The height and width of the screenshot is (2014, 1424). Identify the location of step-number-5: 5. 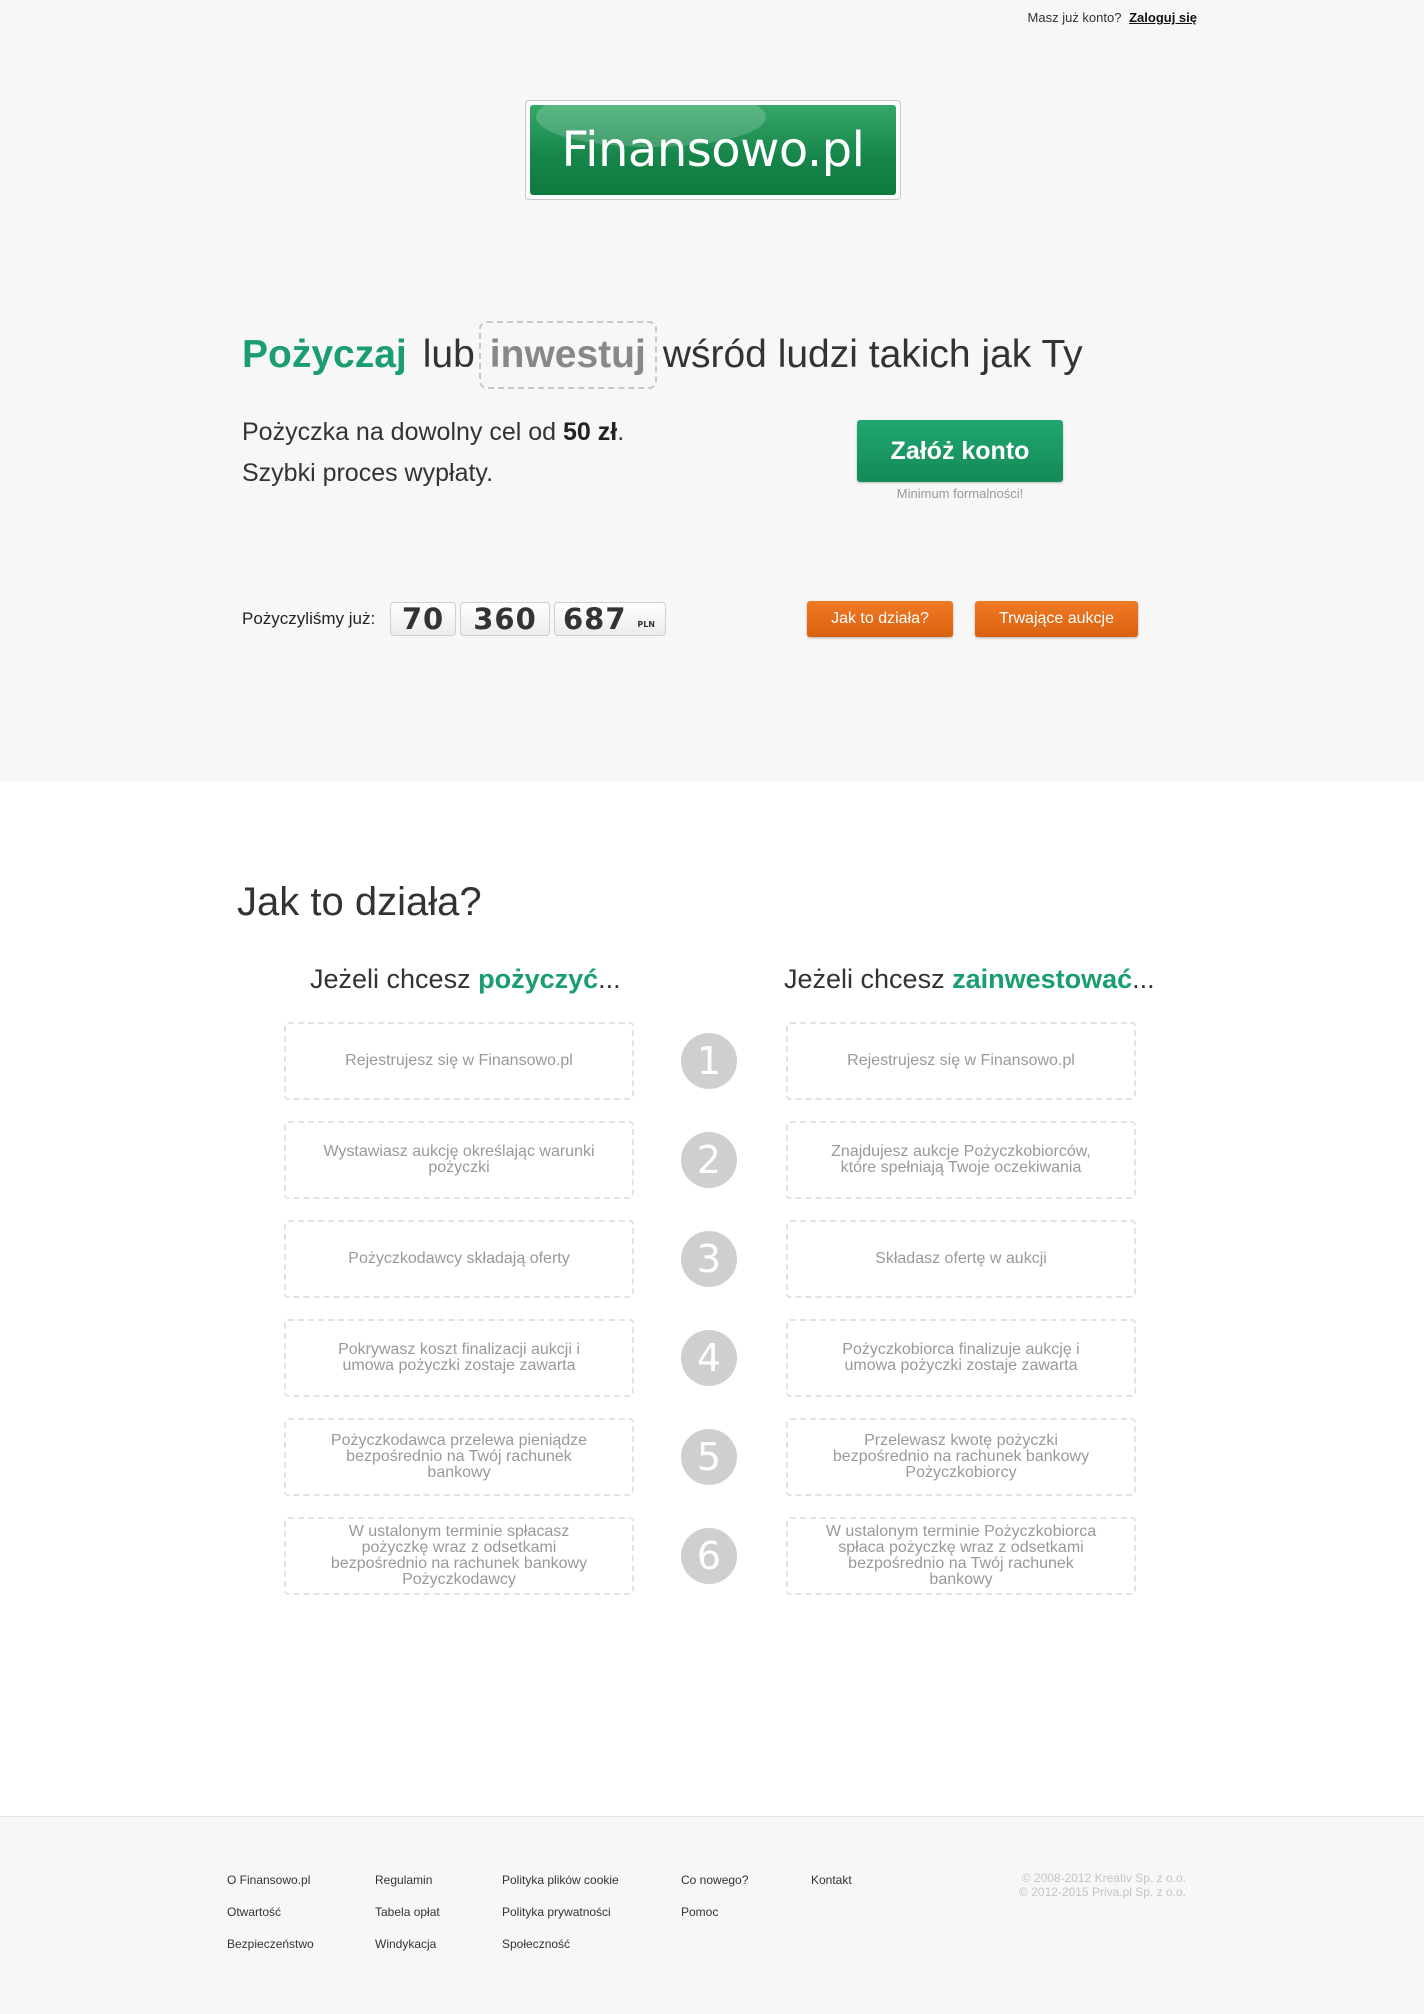
(709, 1457).